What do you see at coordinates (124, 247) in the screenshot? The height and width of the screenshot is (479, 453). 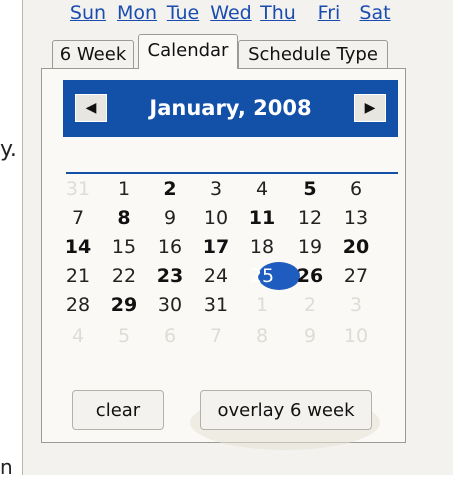 I see `day-cell: 15` at bounding box center [124, 247].